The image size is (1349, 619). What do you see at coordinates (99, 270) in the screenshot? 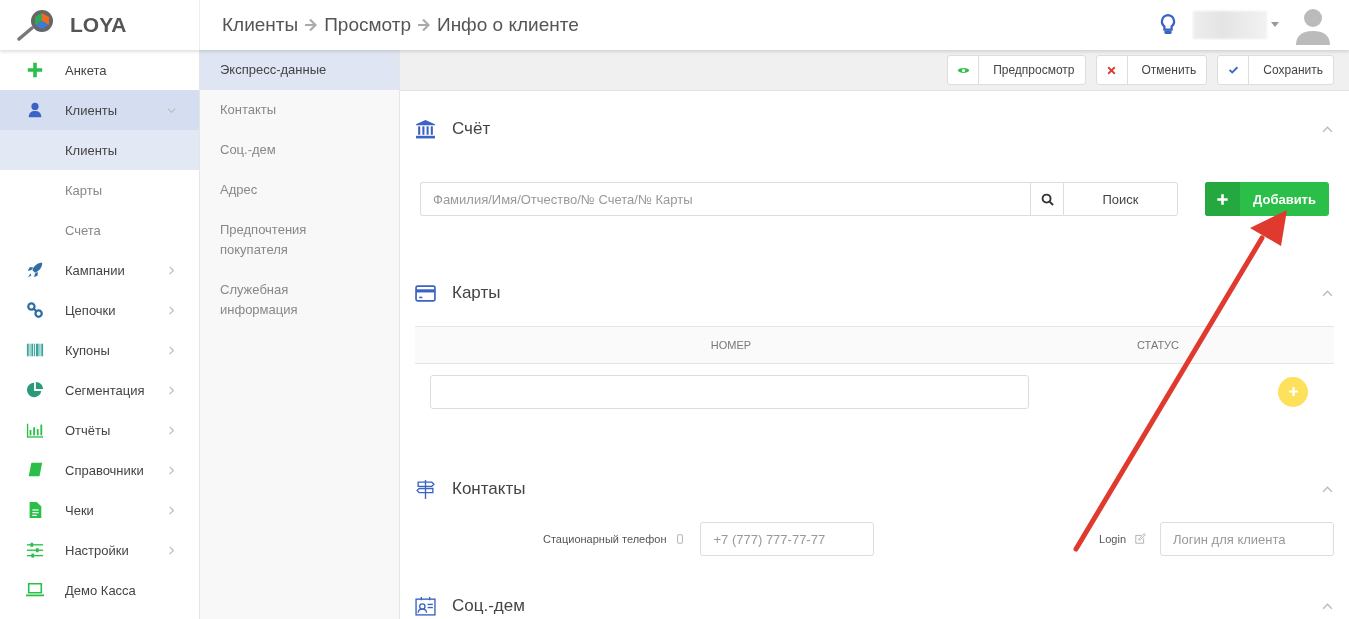
I see `sidebar-item: Кампании` at bounding box center [99, 270].